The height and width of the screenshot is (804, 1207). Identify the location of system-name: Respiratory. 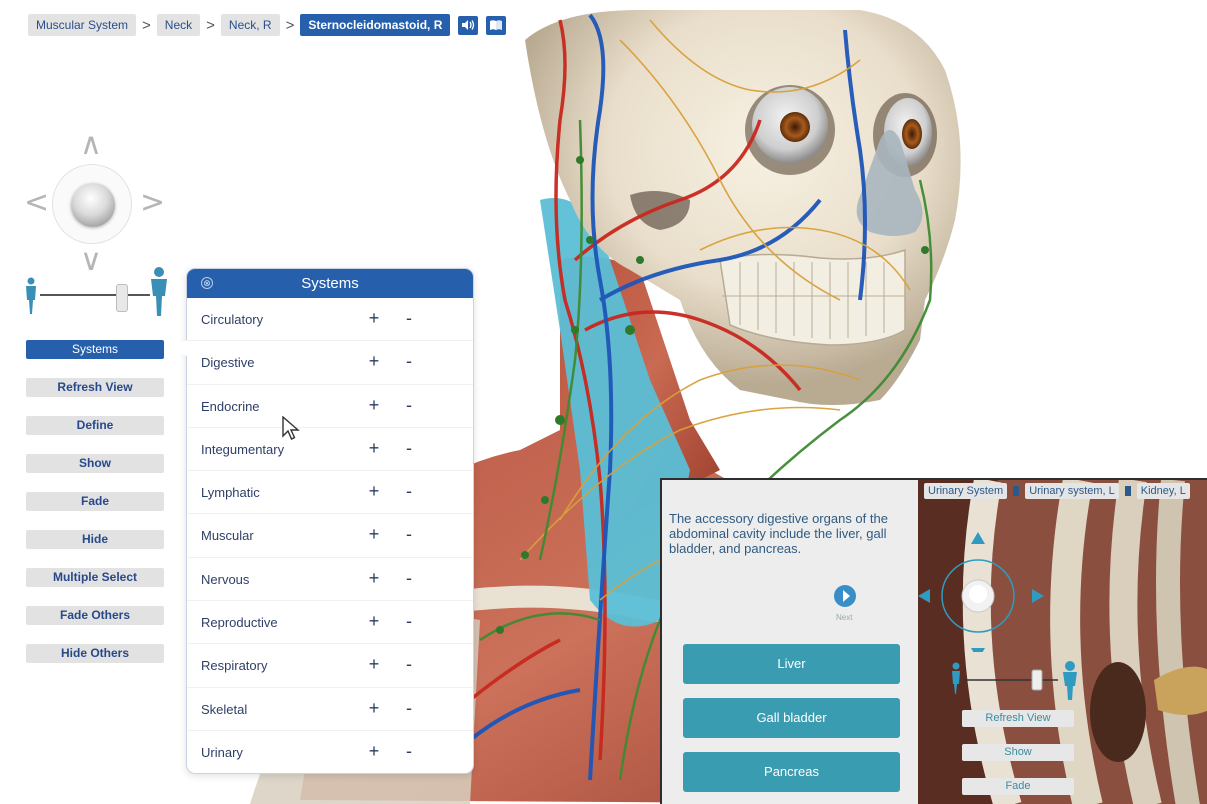
(234, 665).